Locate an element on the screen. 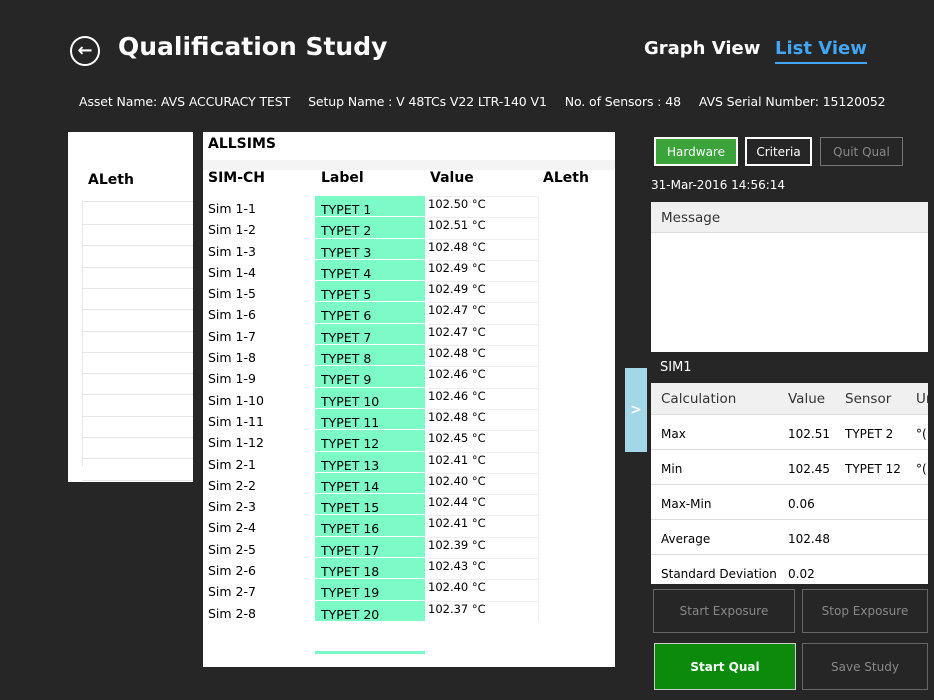  table-row: Sim 1-12 TYPET 12 102.45 °C is located at coordinates (409, 441).